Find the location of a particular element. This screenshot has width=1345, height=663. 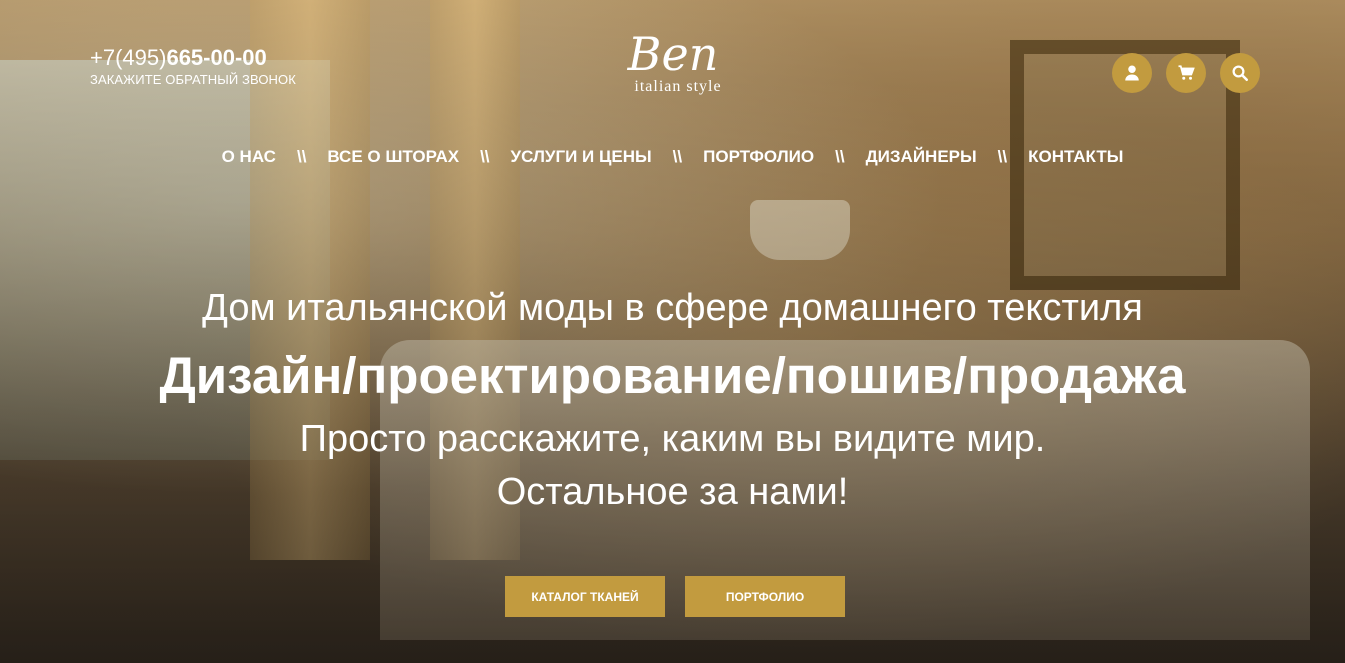

hero-services: Дизайн/проектирование/пошив/продажа is located at coordinates (672, 375).